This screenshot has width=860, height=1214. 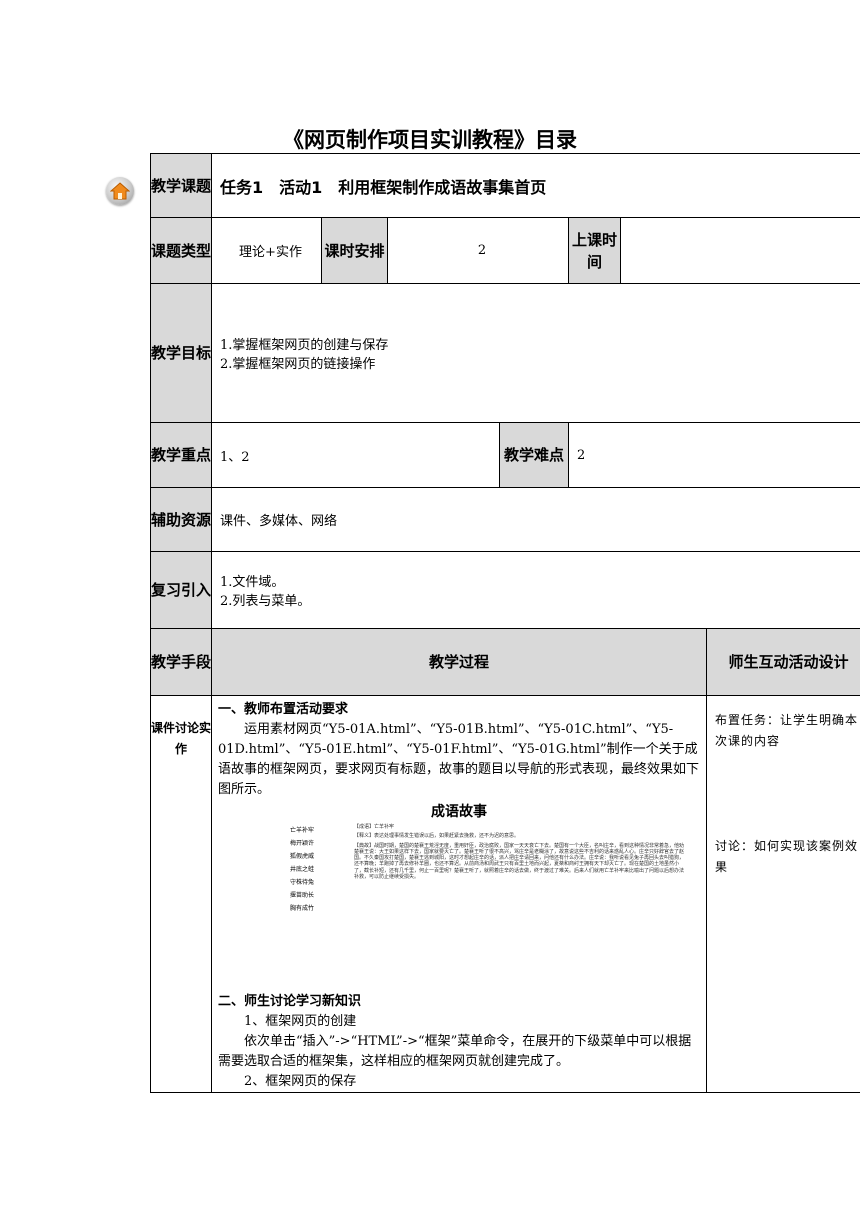 I want to click on hours-value: 2, so click(x=478, y=250).